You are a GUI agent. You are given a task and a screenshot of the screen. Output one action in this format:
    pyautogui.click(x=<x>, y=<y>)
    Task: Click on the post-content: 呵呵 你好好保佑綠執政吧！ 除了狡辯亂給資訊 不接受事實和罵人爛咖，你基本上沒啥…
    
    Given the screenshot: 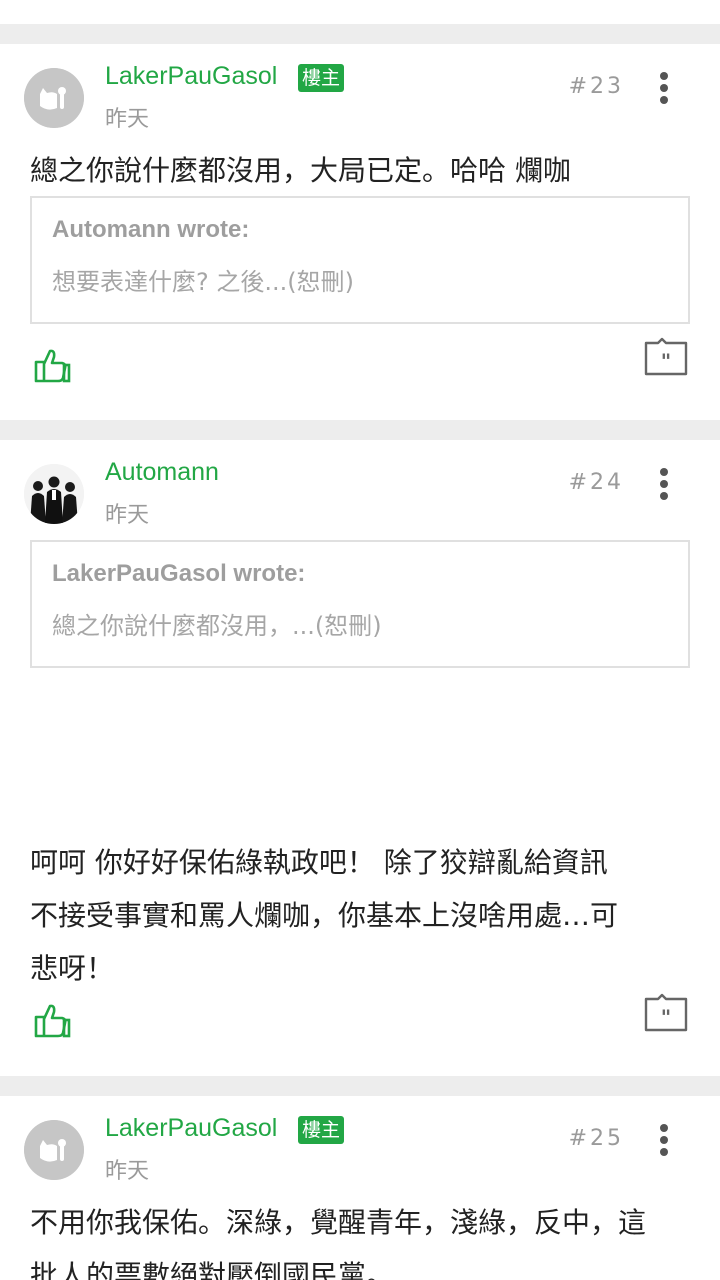 What is the action you would take?
    pyautogui.click(x=365, y=915)
    